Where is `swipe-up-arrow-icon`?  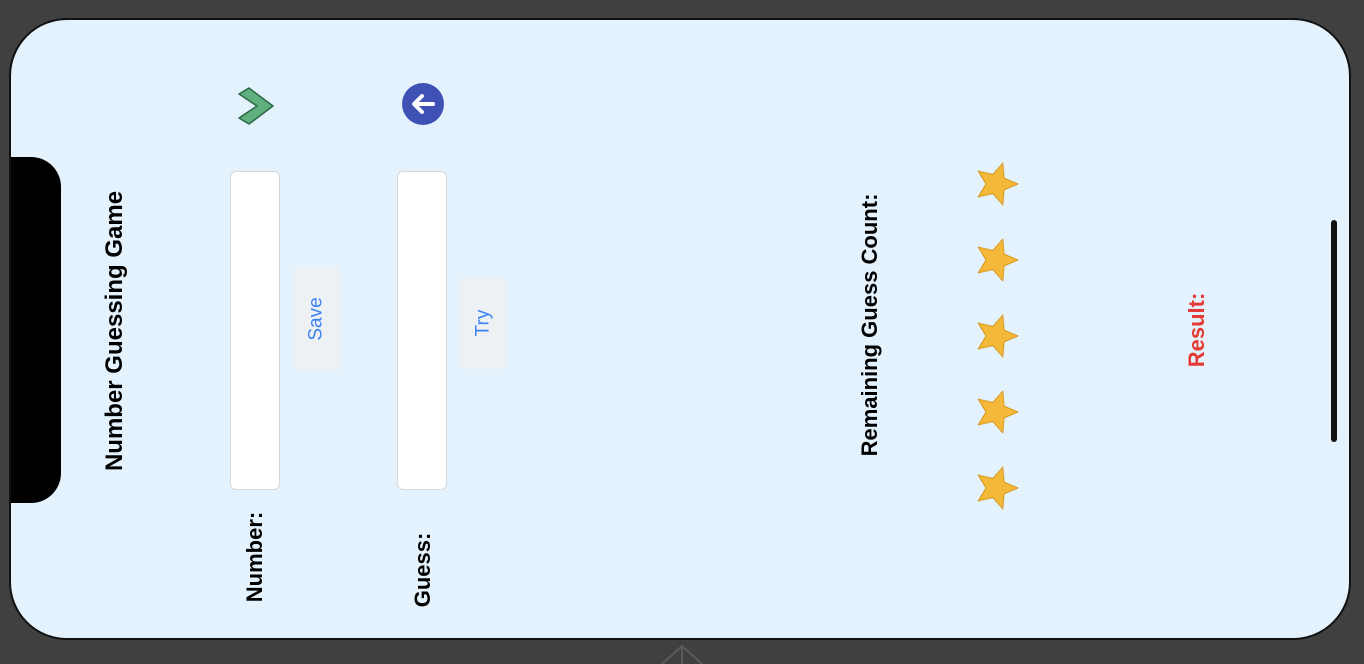 swipe-up-arrow-icon is located at coordinates (682, 654).